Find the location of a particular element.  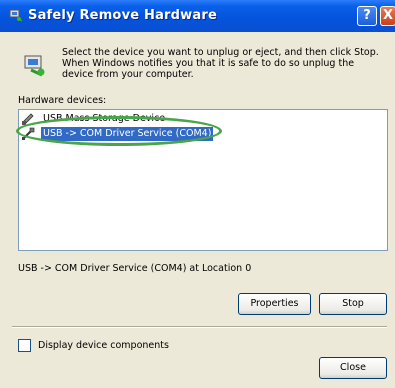

close-button: Close is located at coordinates (353, 368).